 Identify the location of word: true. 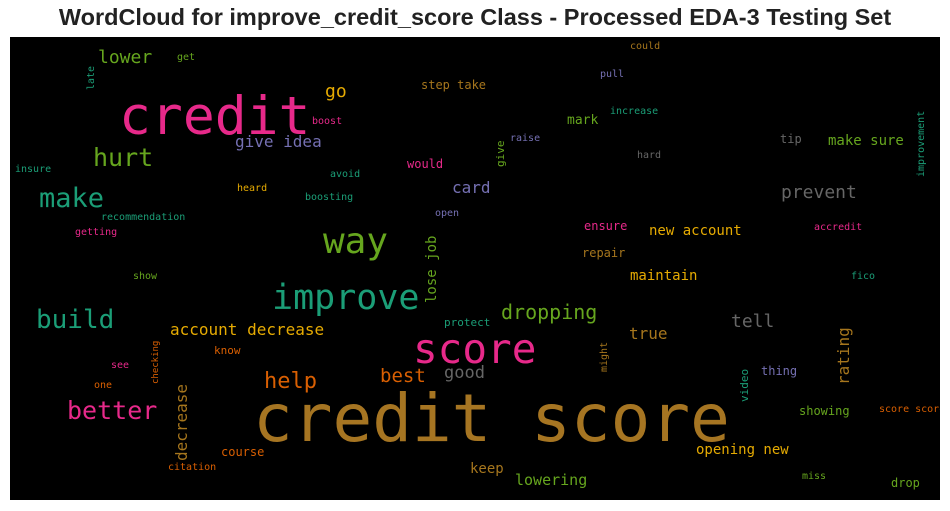
(648, 333).